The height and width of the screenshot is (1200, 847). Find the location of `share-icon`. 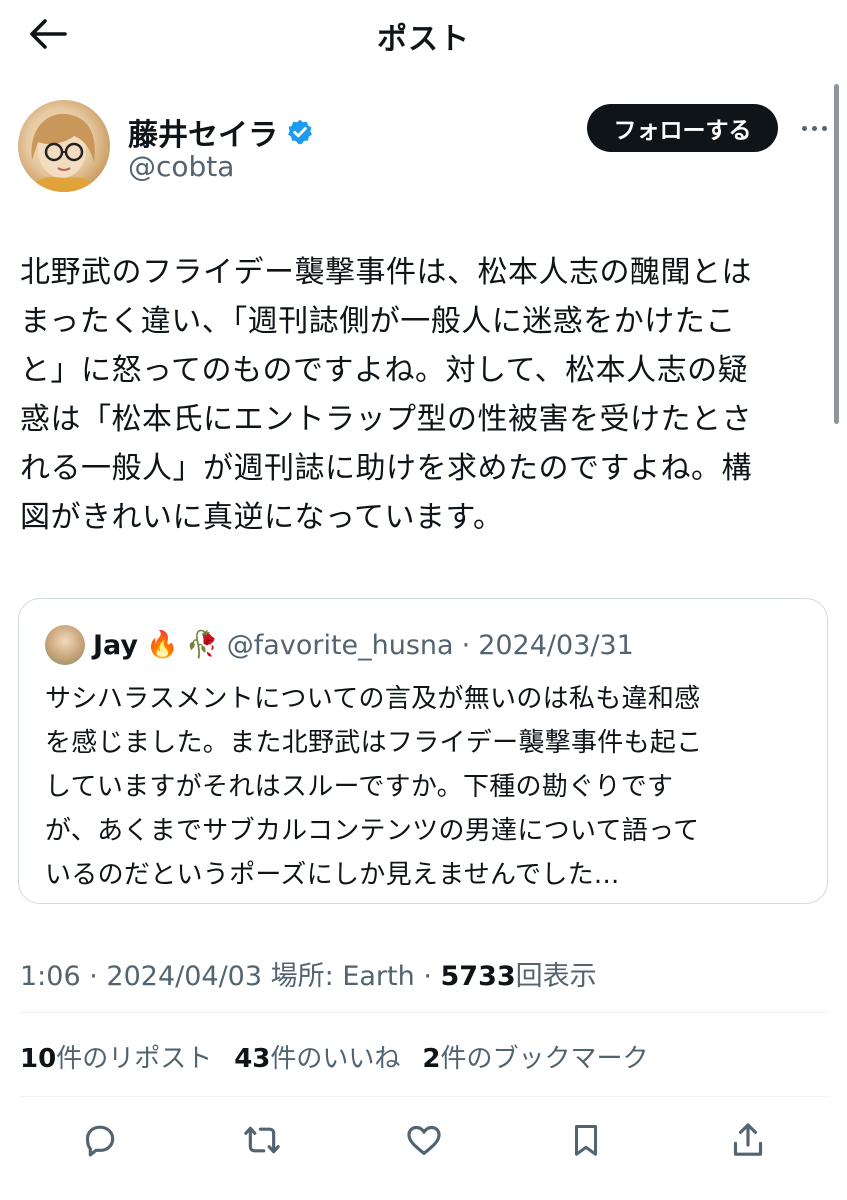

share-icon is located at coordinates (748, 1139).